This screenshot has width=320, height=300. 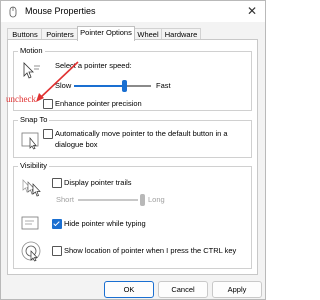 I want to click on apply-button: Apply, so click(x=237, y=289).